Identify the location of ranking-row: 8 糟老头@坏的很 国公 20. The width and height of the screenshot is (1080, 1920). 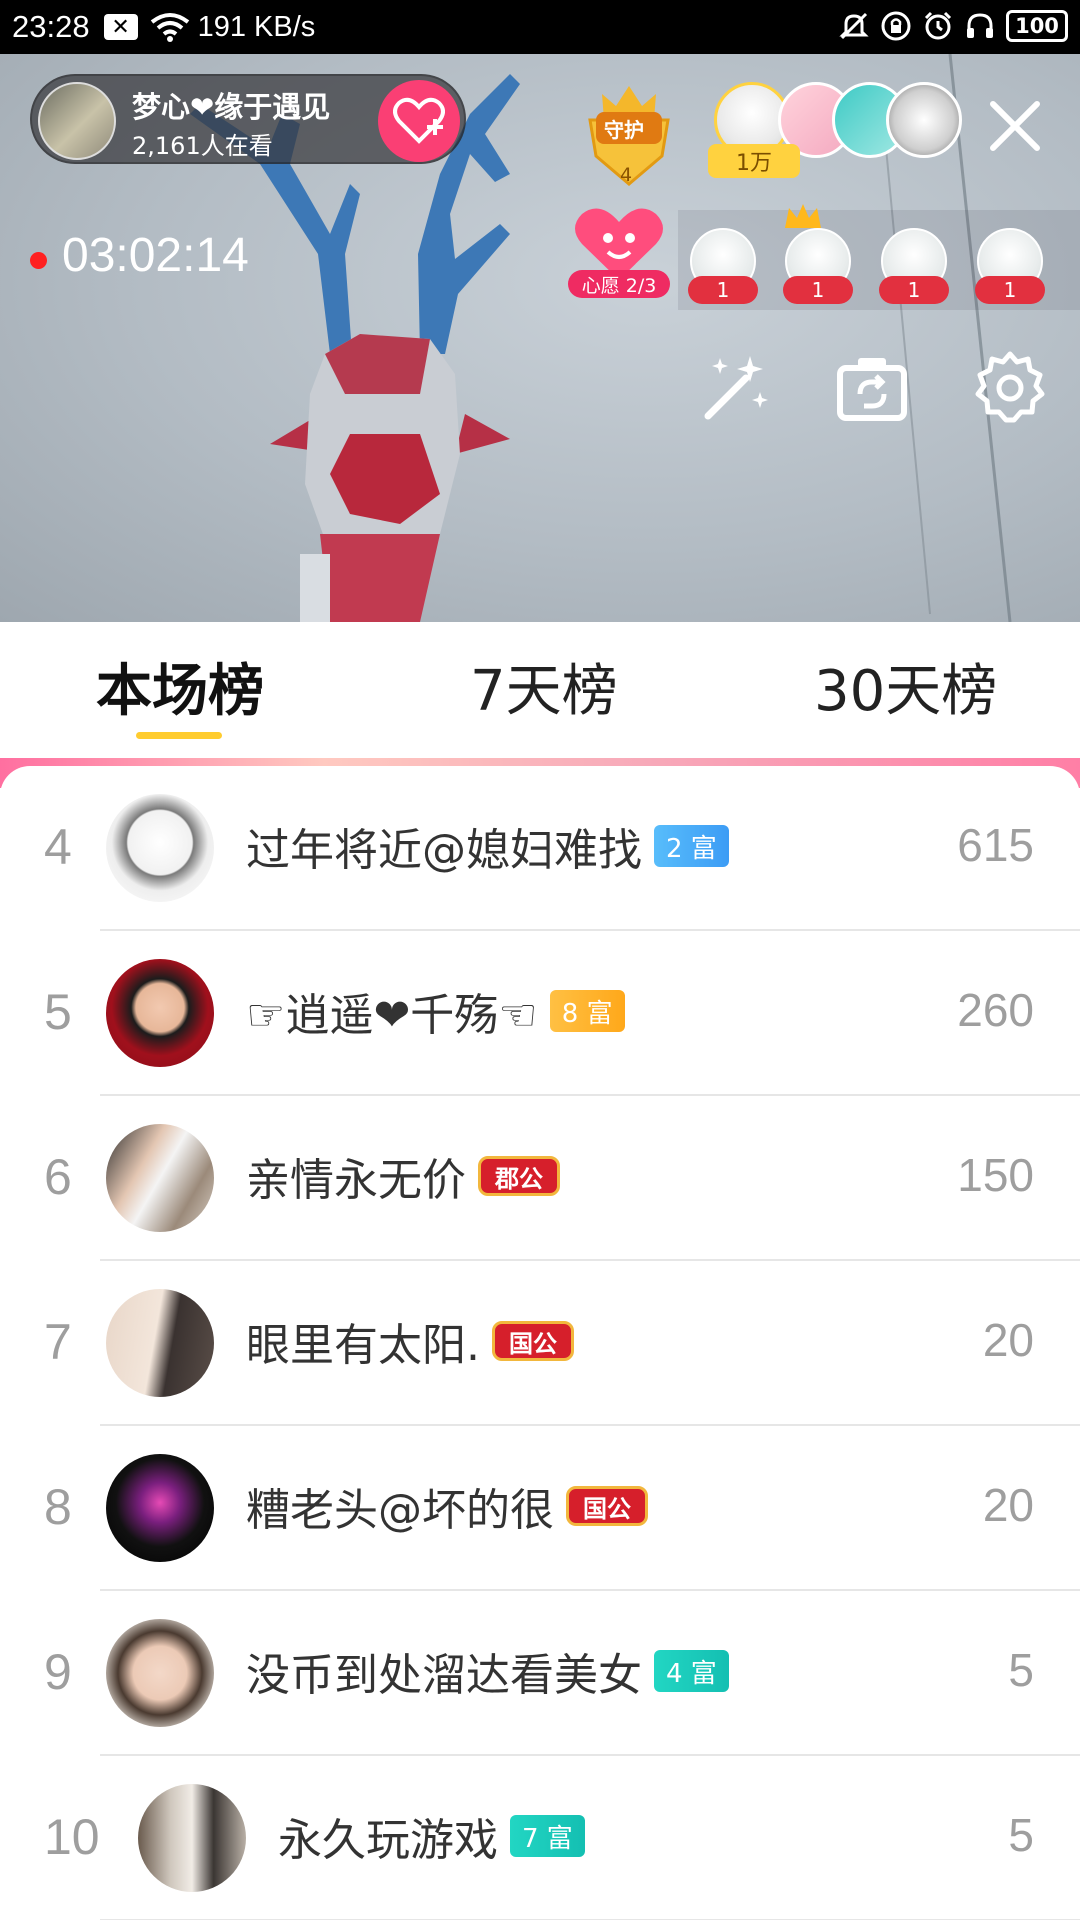
(540, 1508).